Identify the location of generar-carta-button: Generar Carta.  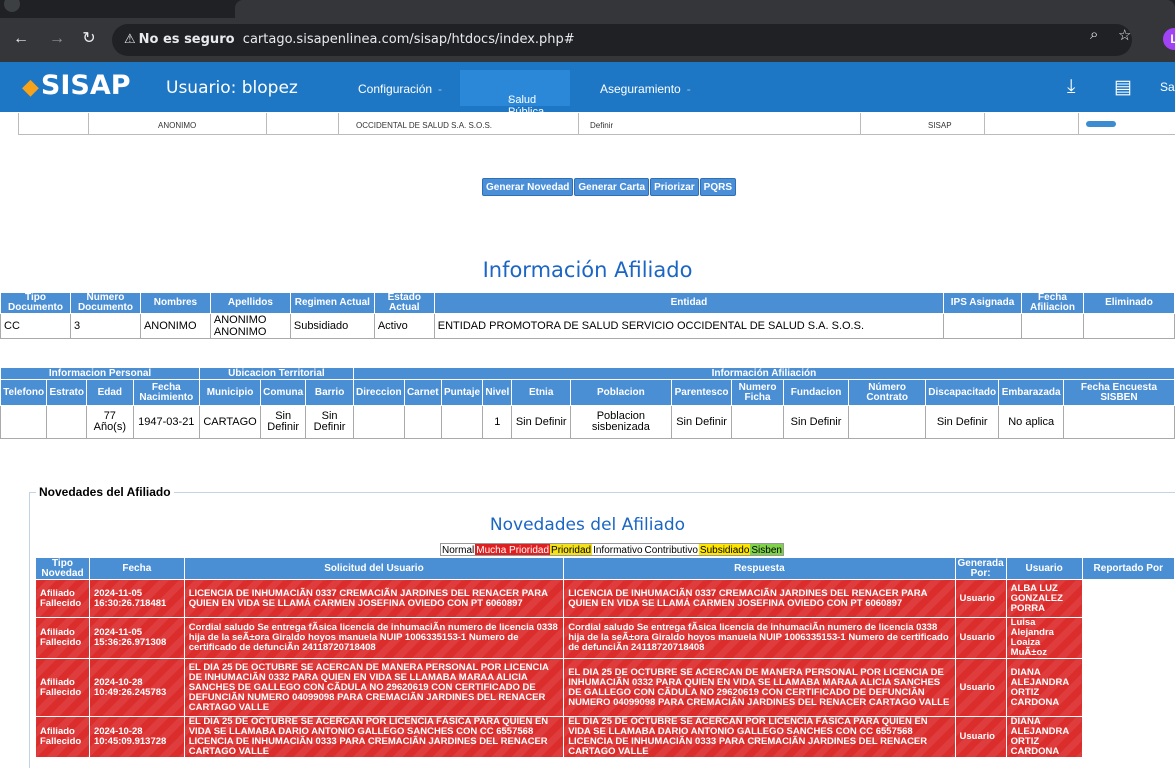
(612, 187).